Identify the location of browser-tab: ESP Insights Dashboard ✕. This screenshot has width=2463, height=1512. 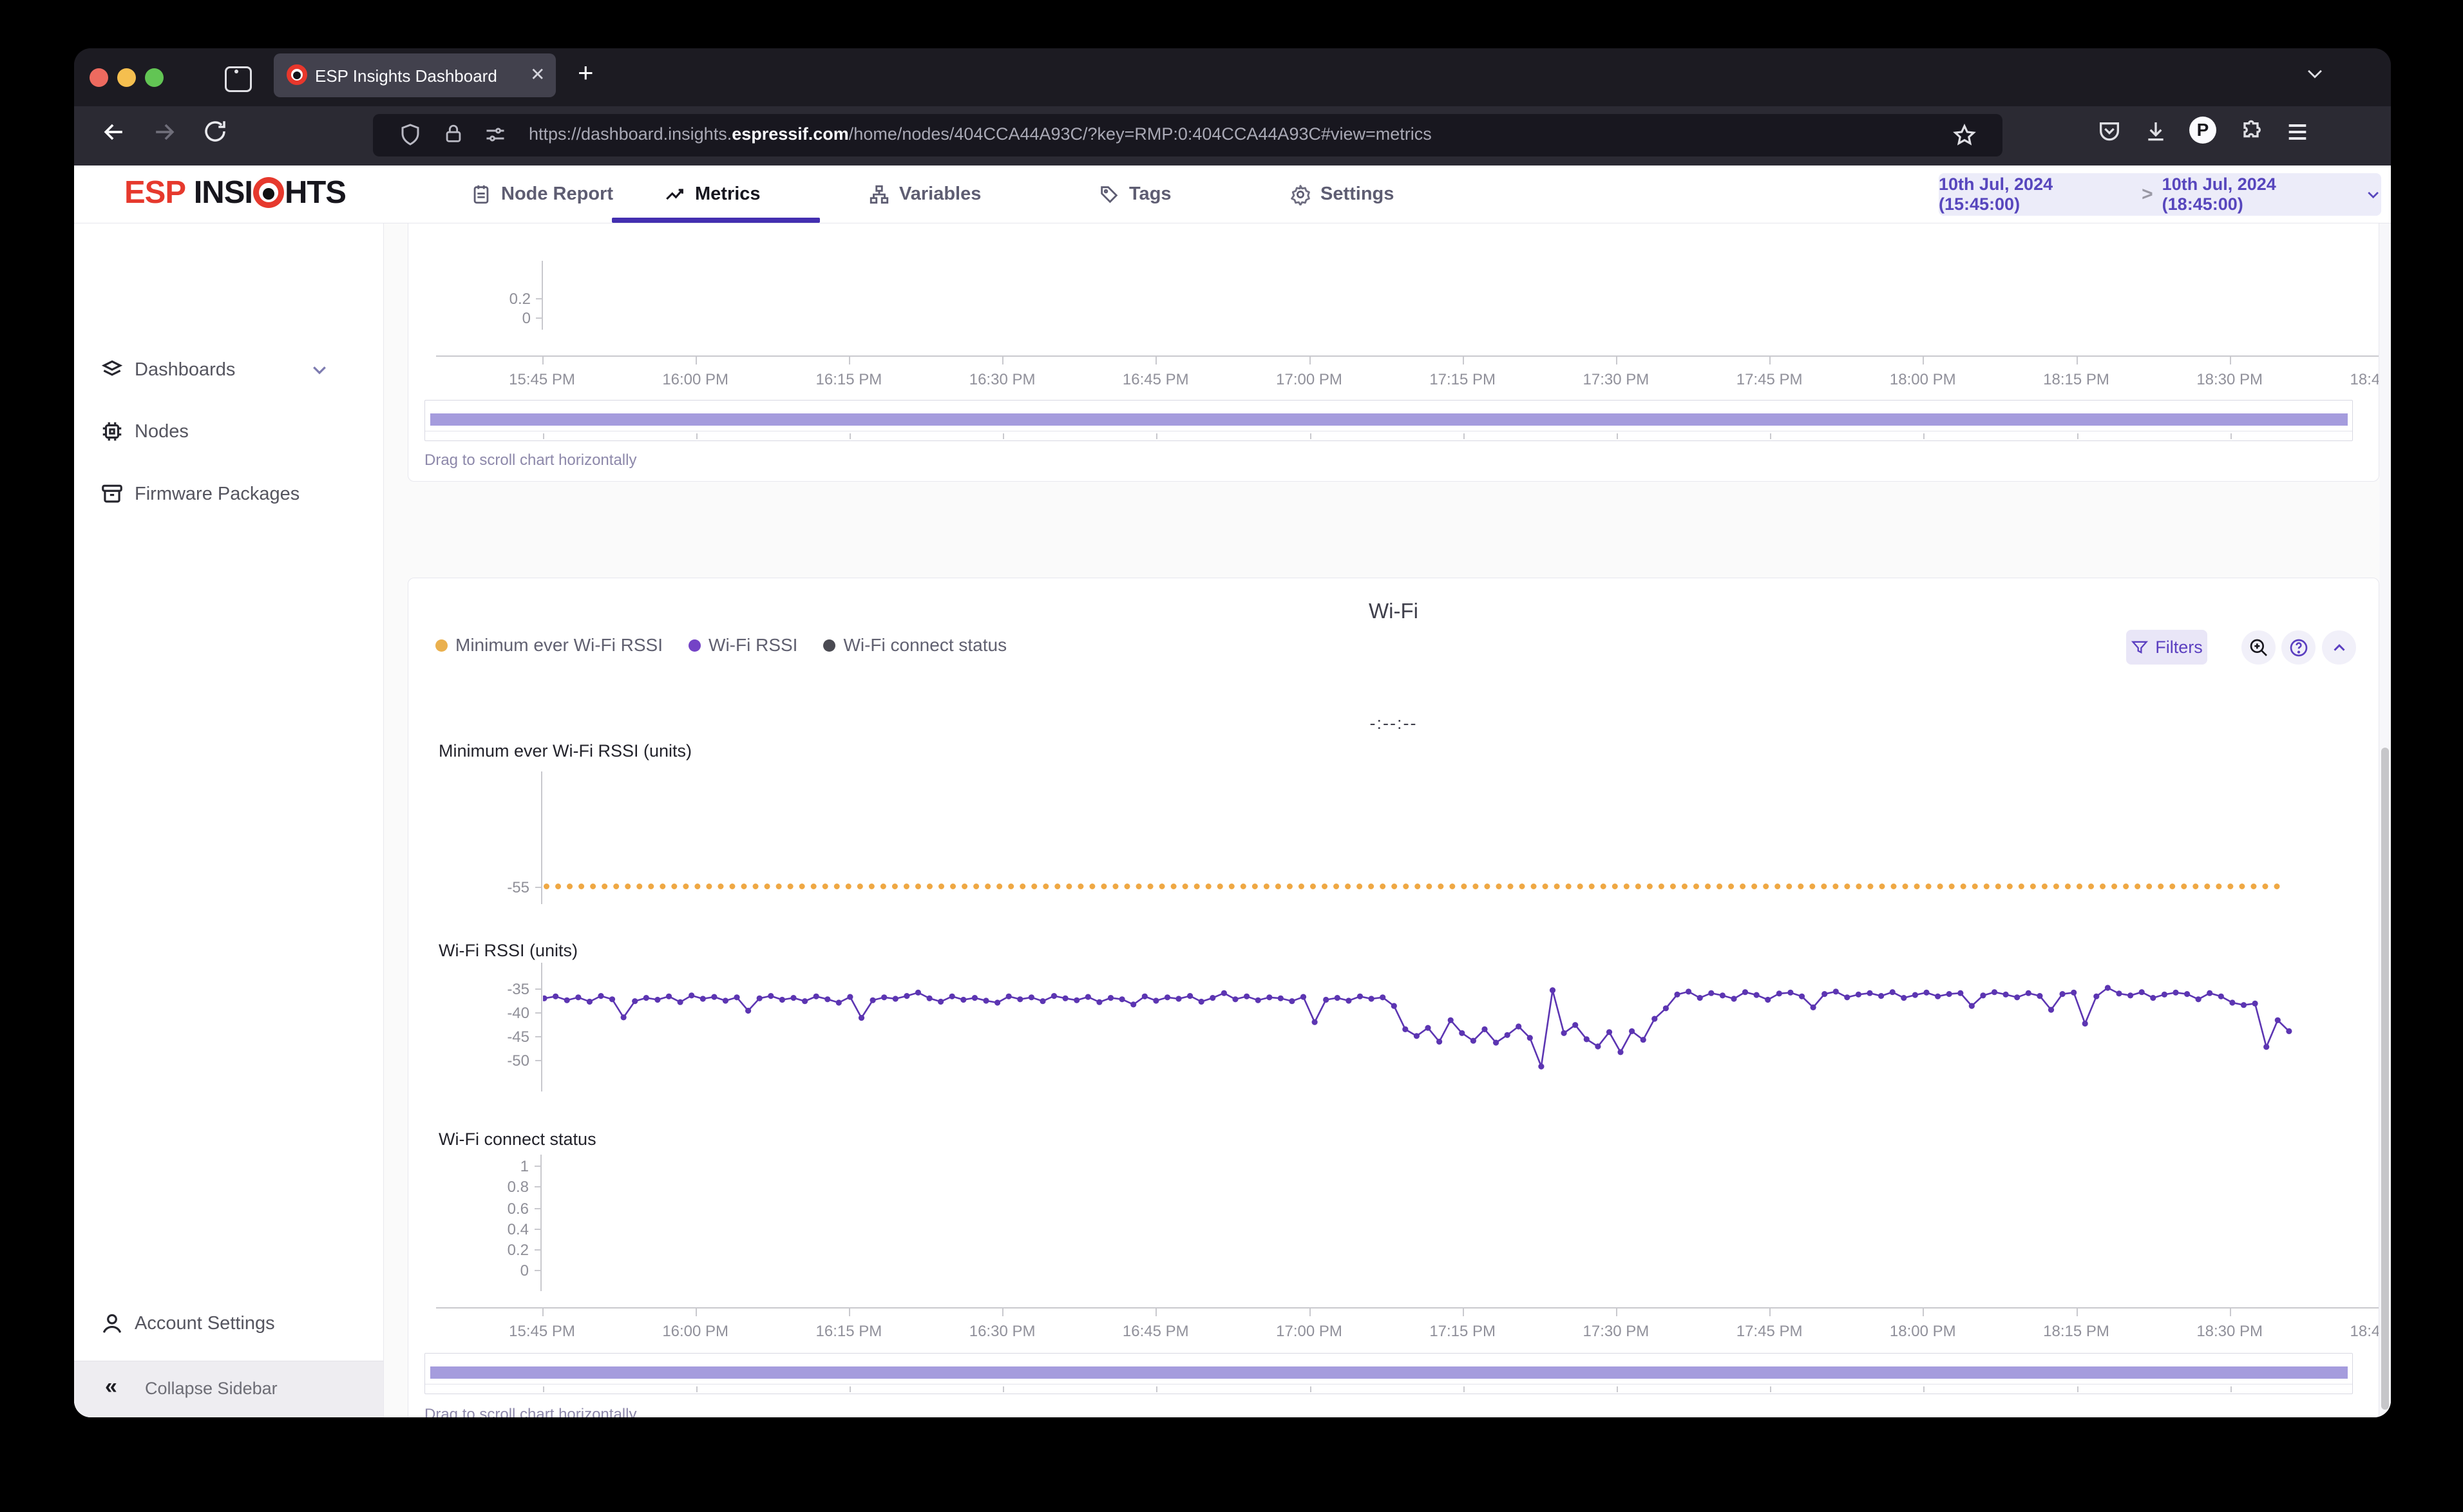
(415, 75).